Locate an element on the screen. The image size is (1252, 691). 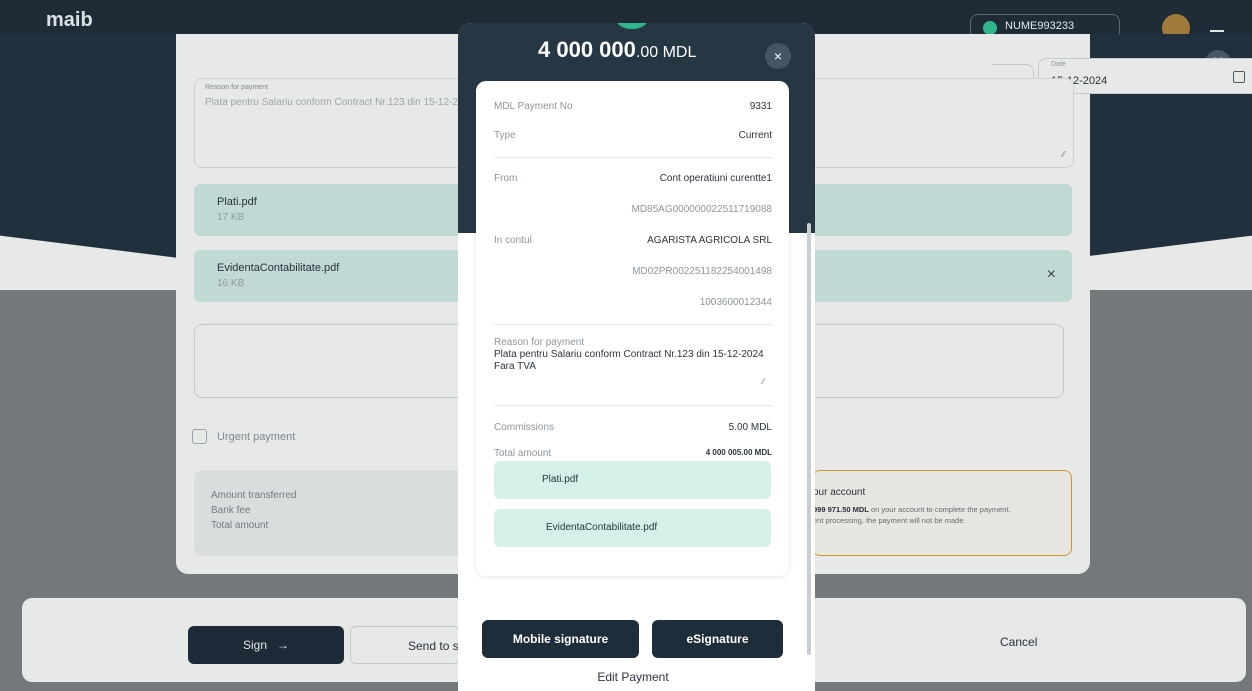
detail-label: Commissions is located at coordinates (524, 427).